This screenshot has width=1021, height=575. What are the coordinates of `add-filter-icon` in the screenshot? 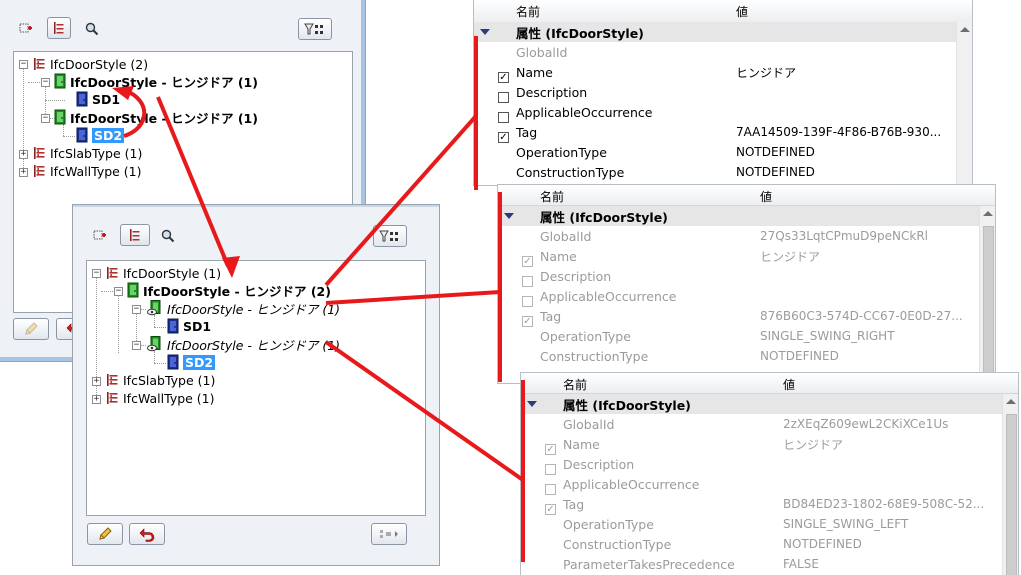 It's located at (26, 29).